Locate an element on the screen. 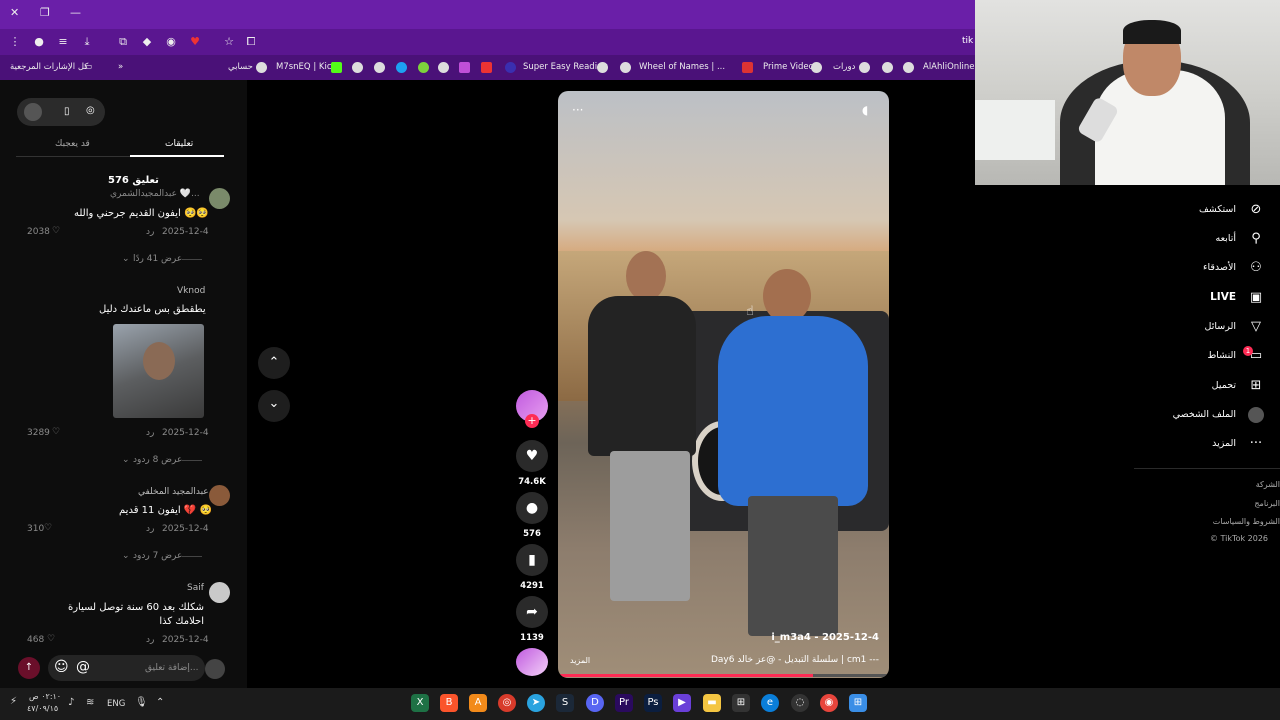  taskbar-date: ٤٧/٠٩/١٥ is located at coordinates (42, 708).